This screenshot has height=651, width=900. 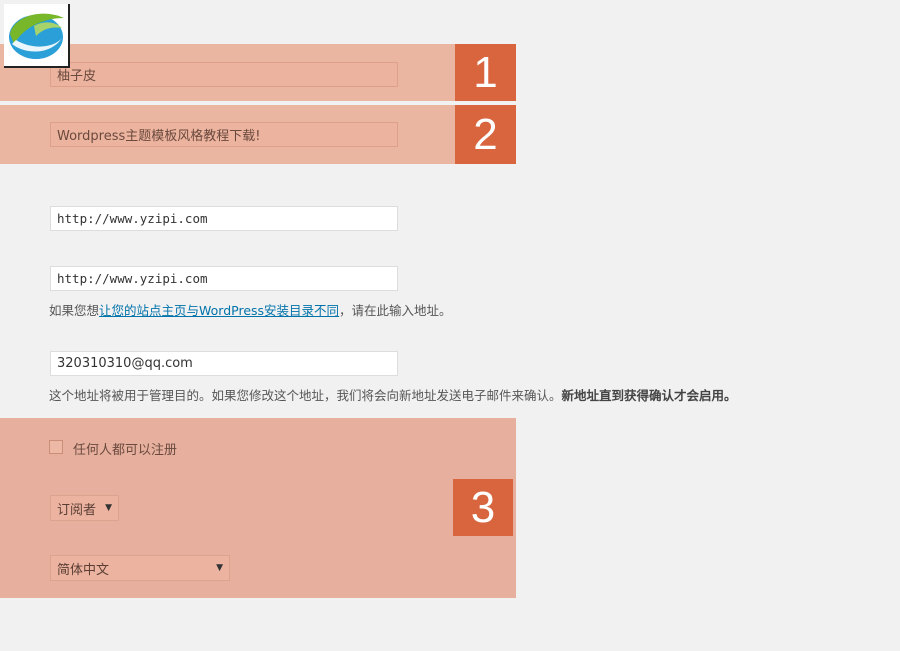 What do you see at coordinates (485, 134) in the screenshot?
I see `step-badge-2: 2` at bounding box center [485, 134].